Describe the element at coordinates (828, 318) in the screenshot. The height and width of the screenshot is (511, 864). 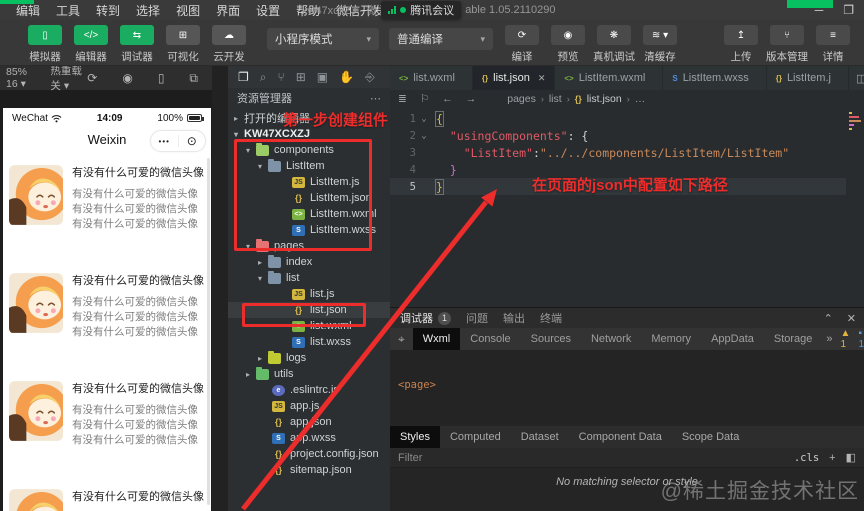
I see `collapse-icon: ⌃` at that location.